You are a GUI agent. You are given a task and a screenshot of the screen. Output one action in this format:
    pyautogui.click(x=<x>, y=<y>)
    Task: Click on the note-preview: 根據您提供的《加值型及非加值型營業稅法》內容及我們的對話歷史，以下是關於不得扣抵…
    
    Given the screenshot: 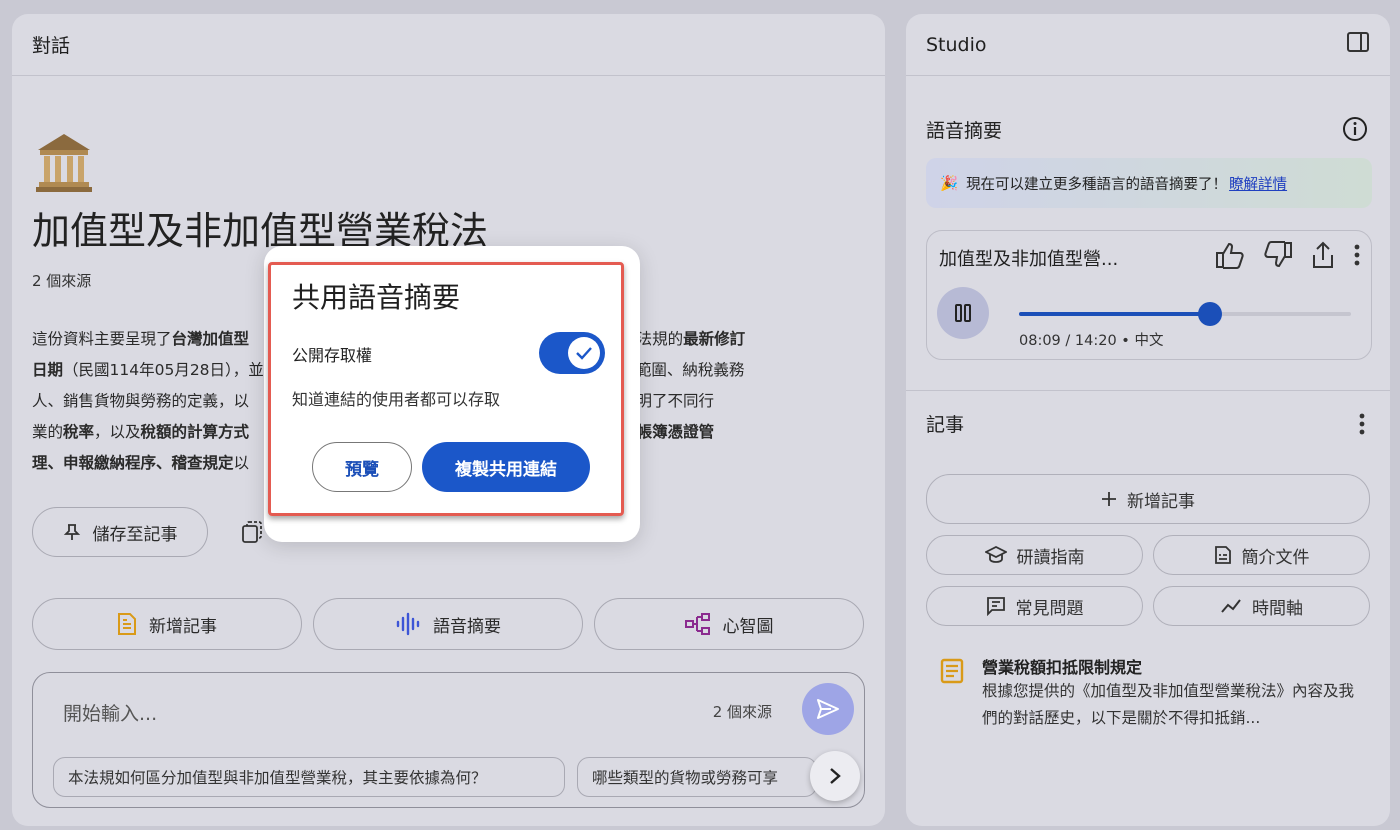 What is the action you would take?
    pyautogui.click(x=1168, y=704)
    